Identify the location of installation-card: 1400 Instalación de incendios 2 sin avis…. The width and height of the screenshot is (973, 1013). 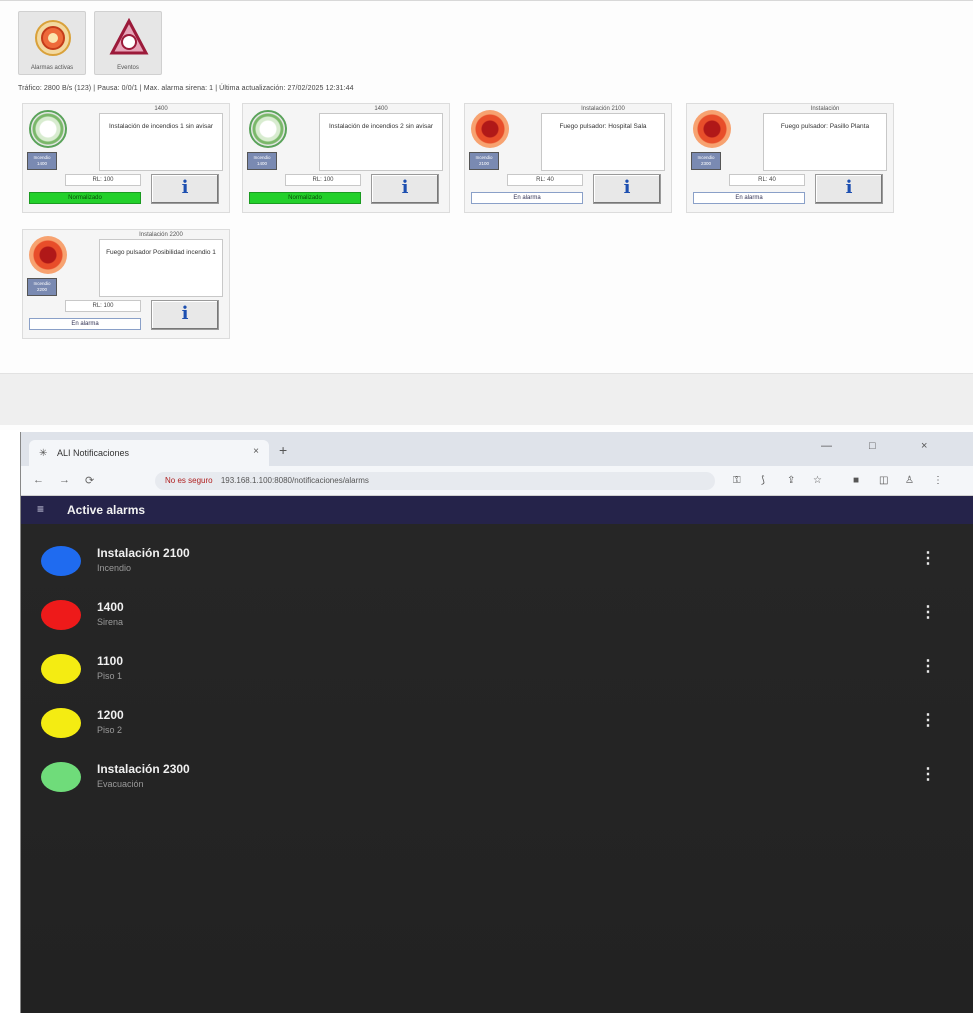
(346, 158).